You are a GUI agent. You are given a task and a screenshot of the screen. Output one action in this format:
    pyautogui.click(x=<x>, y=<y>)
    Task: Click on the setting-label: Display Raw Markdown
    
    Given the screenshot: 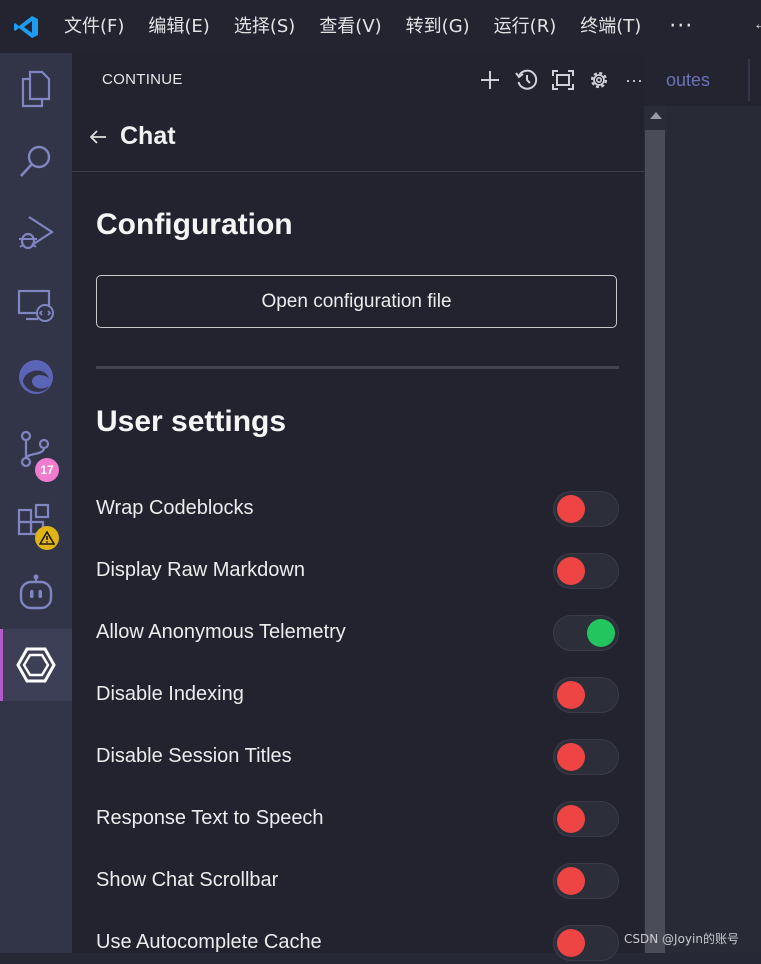 What is the action you would take?
    pyautogui.click(x=200, y=570)
    